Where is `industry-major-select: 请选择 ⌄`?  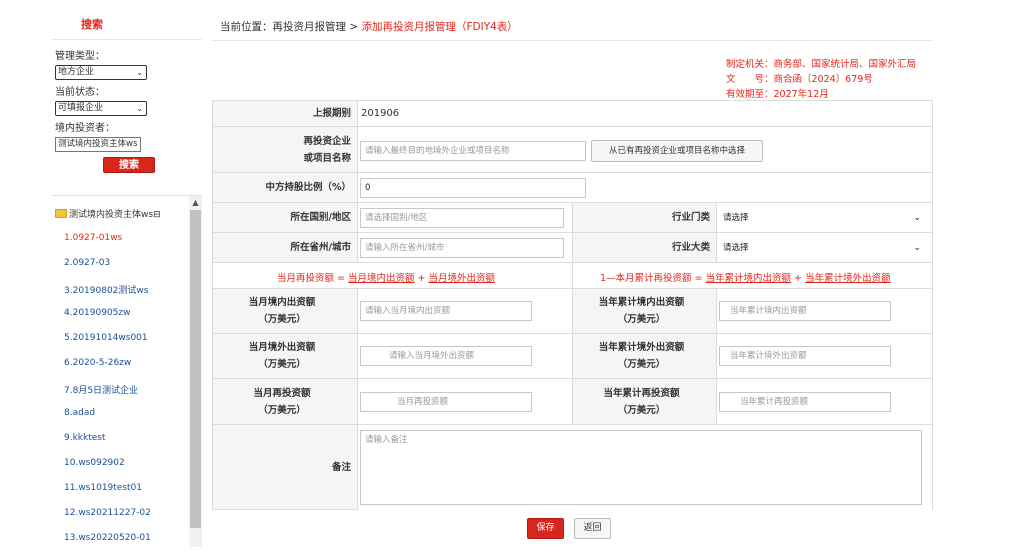 industry-major-select: 请选择 ⌄ is located at coordinates (822, 248).